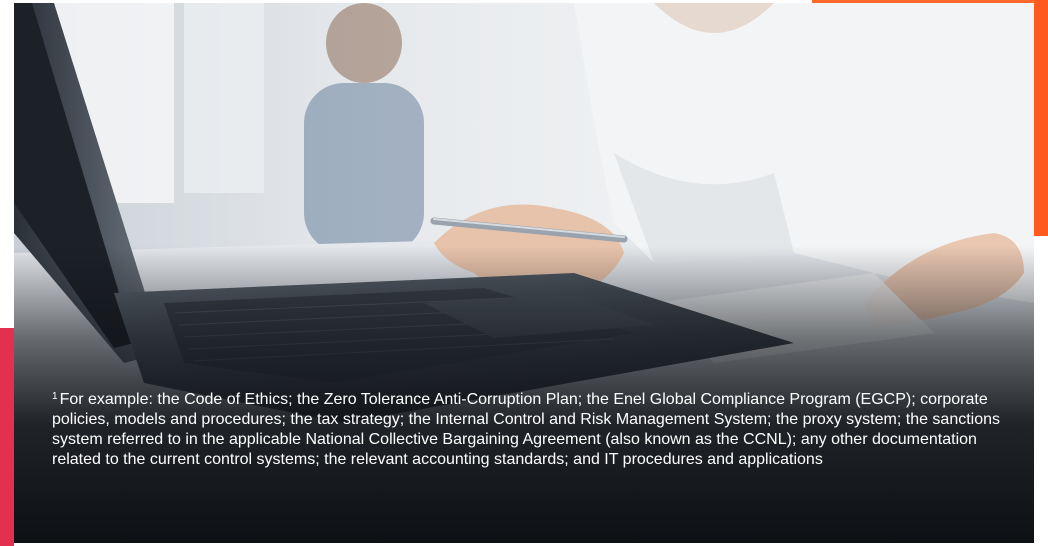 Image resolution: width=1048 pixels, height=546 pixels. What do you see at coordinates (7, 437) in the screenshot?
I see `accent-bar-red` at bounding box center [7, 437].